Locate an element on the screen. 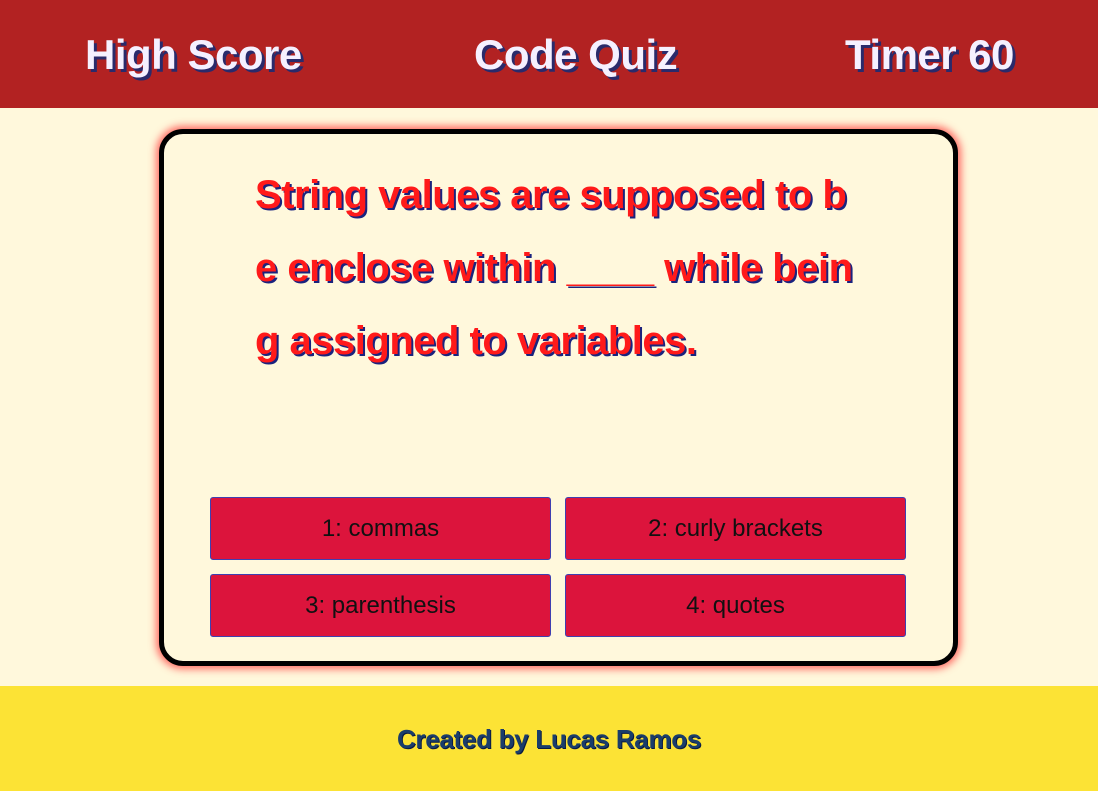 This screenshot has width=1098, height=791. answer-button-2: 2: curly brackets is located at coordinates (735, 528).